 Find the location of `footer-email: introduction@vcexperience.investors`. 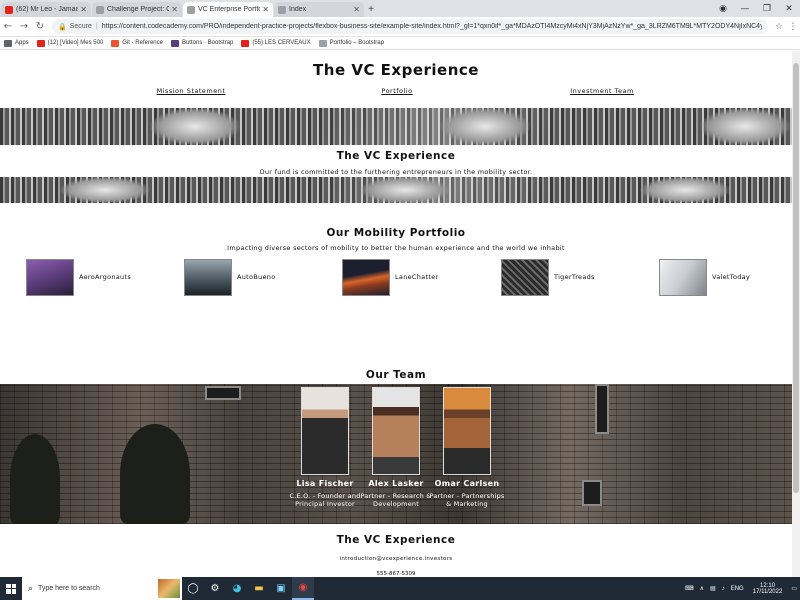

footer-email: introduction@vcexperience.investors is located at coordinates (396, 559).